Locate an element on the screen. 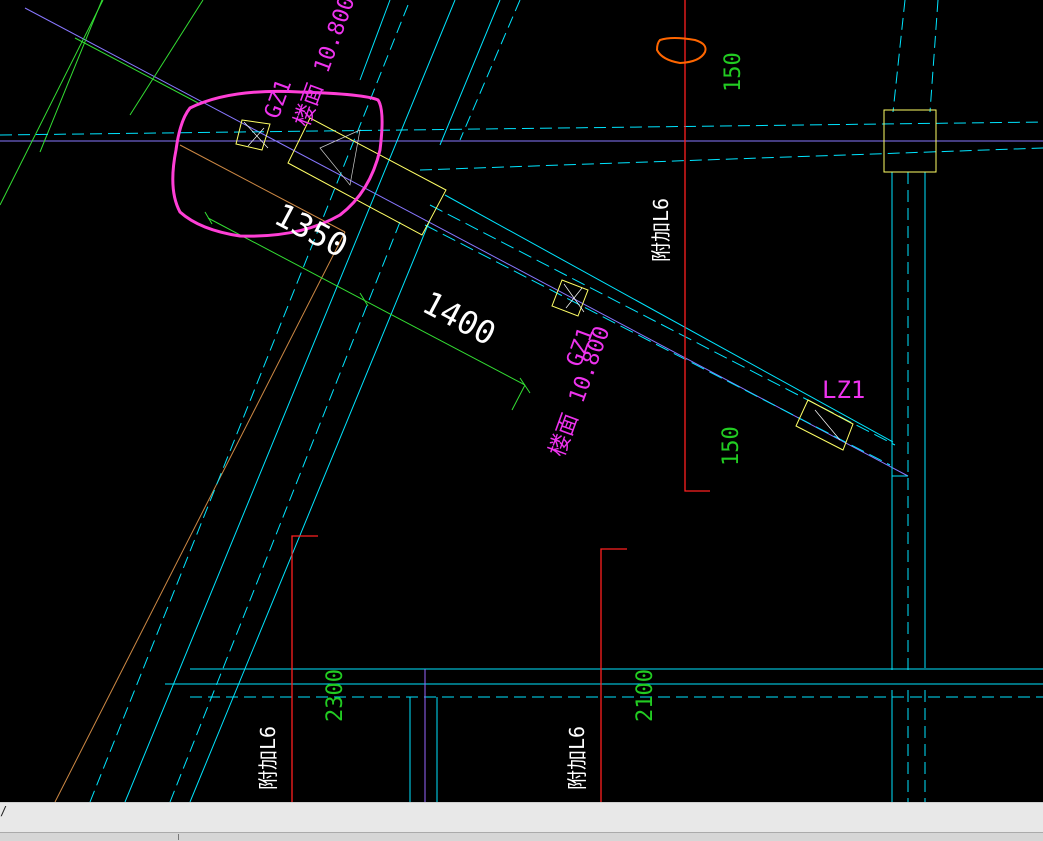  column-tag-lz1: LZ1 is located at coordinates (843, 390).